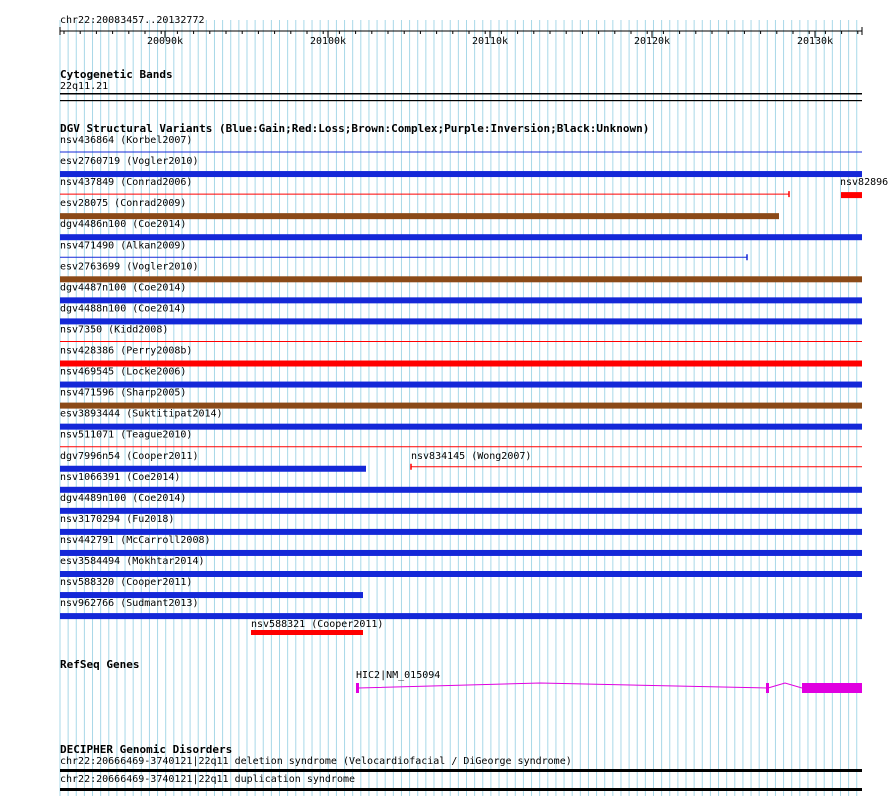 This screenshot has height=800, width=890. What do you see at coordinates (123, 372) in the screenshot?
I see `sv-label: nsv469545 (Locke2006)` at bounding box center [123, 372].